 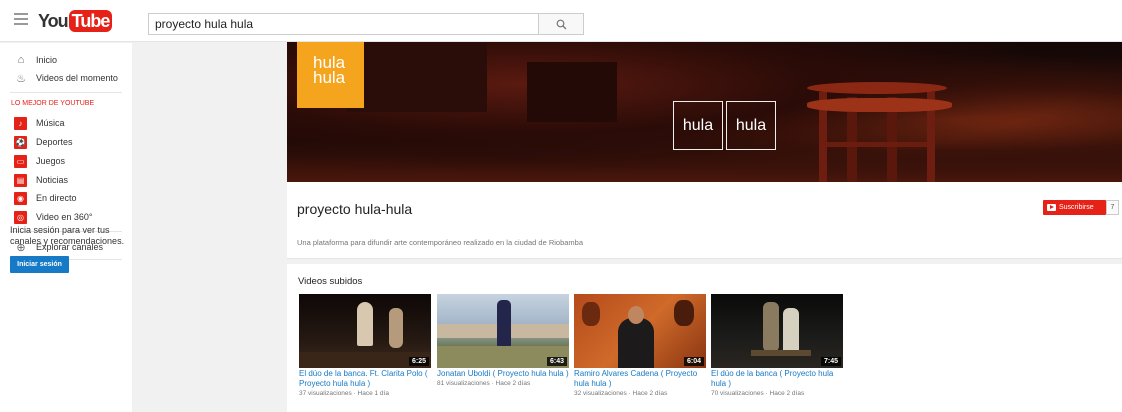 I want to click on subscribe-button: Suscribirse, so click(x=1074, y=207).